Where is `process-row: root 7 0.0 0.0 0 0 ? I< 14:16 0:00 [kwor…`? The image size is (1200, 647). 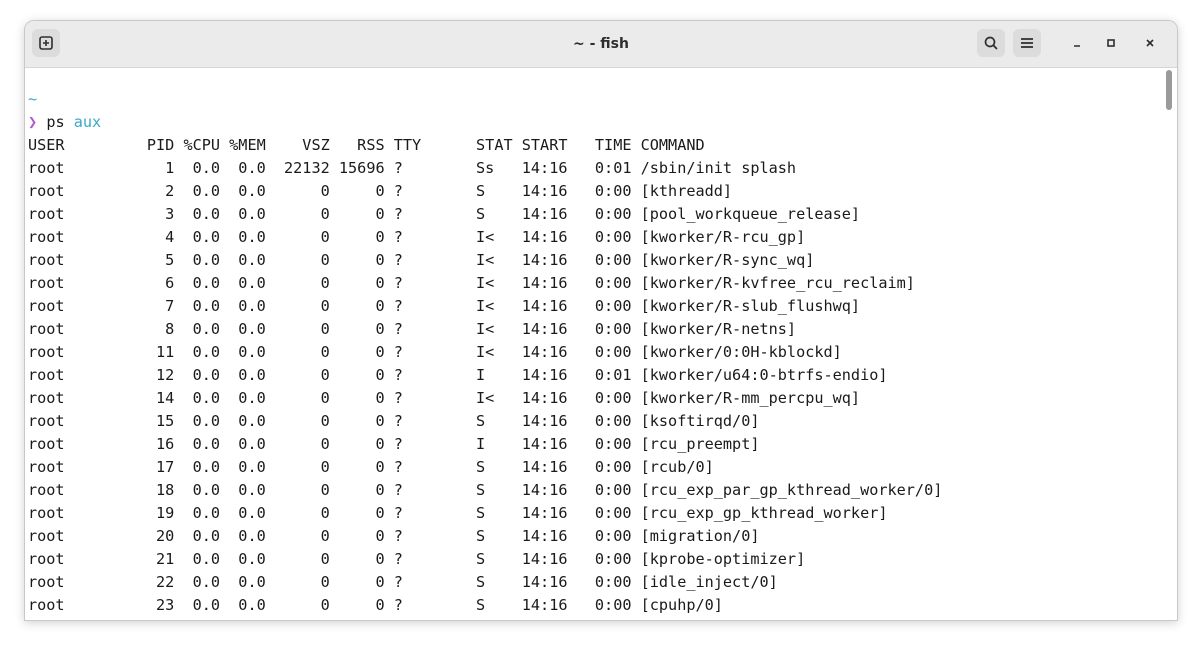
process-row: root 7 0.0 0.0 0 0 ? I< 14:16 0:00 [kwor… is located at coordinates (444, 306).